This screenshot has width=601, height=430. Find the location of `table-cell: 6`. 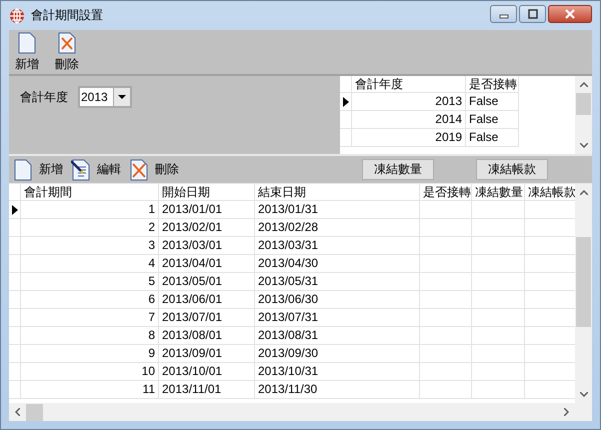

table-cell: 6 is located at coordinates (90, 300).